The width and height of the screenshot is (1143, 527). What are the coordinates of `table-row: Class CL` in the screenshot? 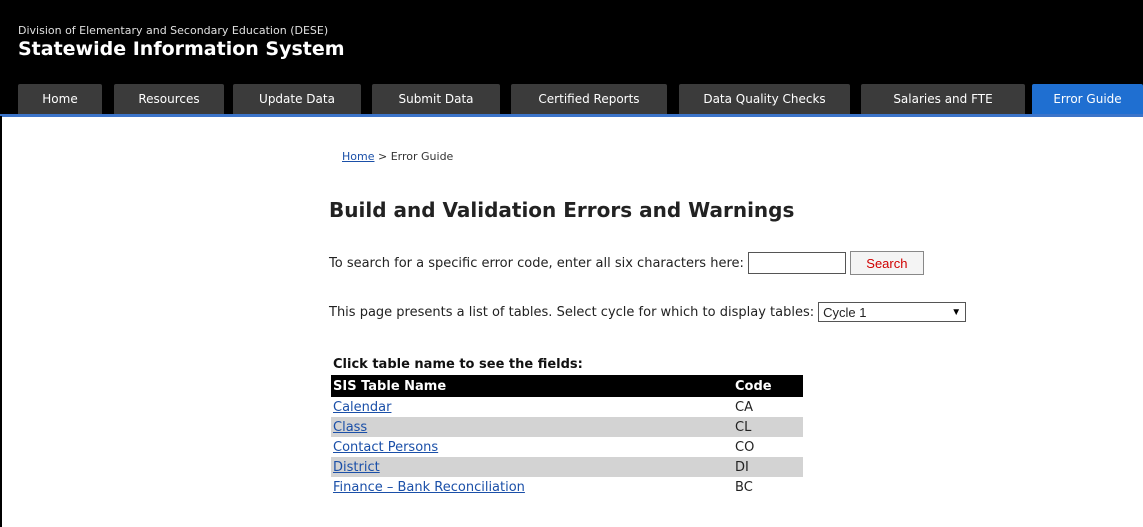 It's located at (567, 427).